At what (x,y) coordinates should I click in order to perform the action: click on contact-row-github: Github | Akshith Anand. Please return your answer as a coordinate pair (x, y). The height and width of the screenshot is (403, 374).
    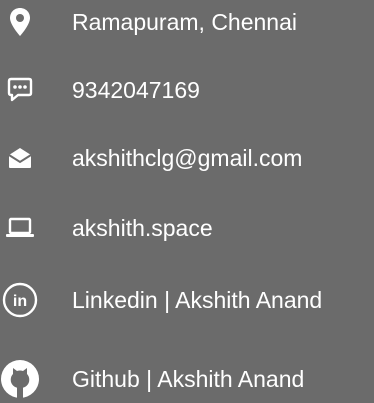
    Looking at the image, I should click on (187, 379).